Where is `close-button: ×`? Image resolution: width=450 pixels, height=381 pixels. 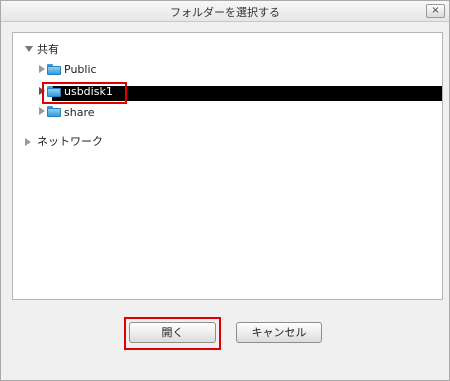
close-button: × is located at coordinates (435, 11).